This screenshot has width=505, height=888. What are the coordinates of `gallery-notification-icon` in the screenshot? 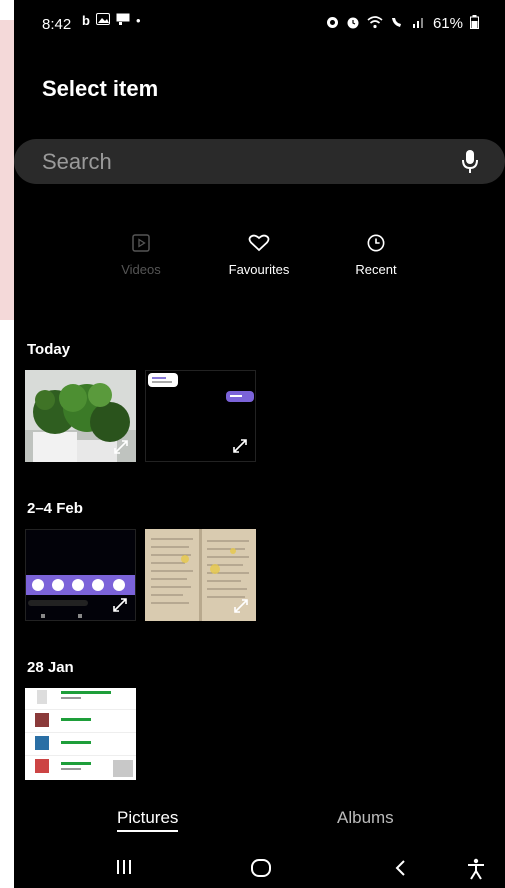 It's located at (102, 20).